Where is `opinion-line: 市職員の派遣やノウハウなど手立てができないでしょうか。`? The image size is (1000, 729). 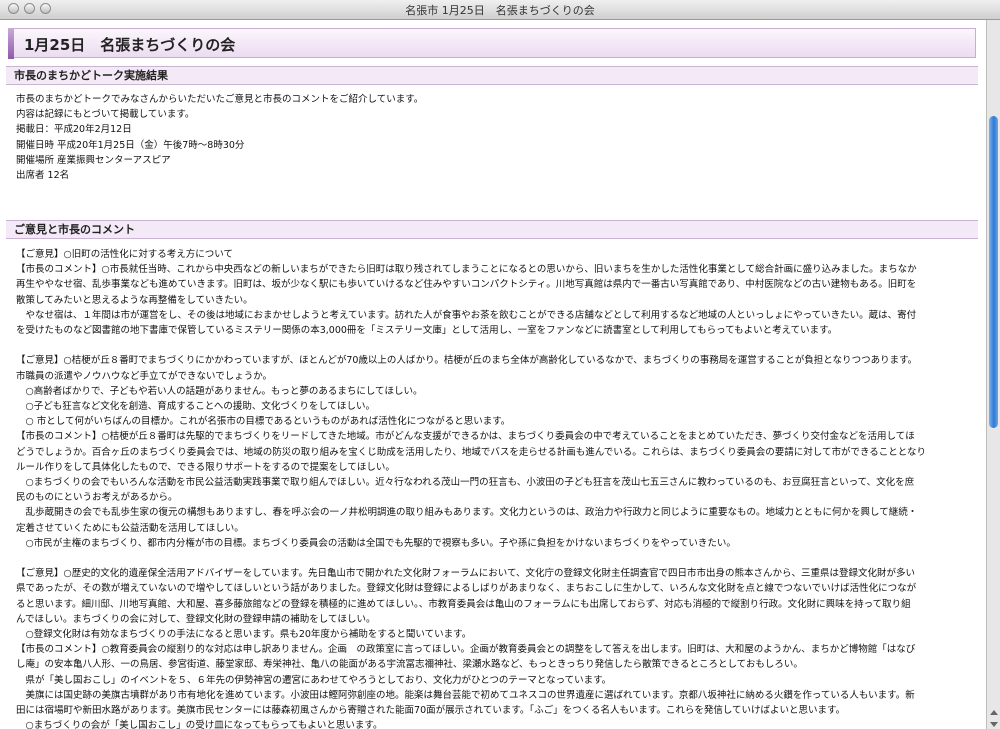 opinion-line: 市職員の派遣やノウハウなど手立てができないでしょうか。 is located at coordinates (144, 376).